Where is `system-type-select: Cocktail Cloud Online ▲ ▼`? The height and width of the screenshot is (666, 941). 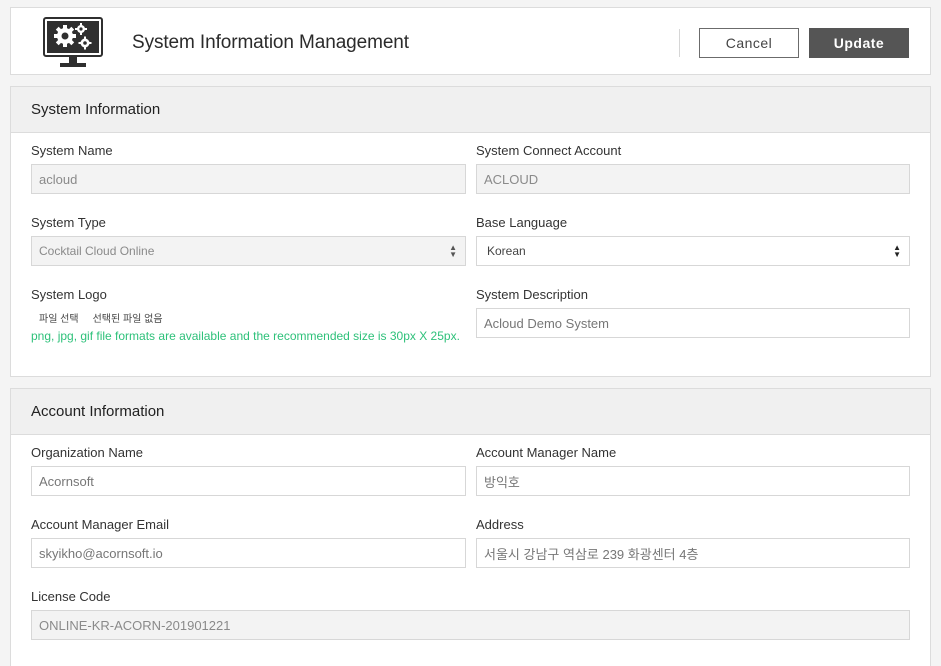
system-type-select: Cocktail Cloud Online ▲ ▼ is located at coordinates (248, 251).